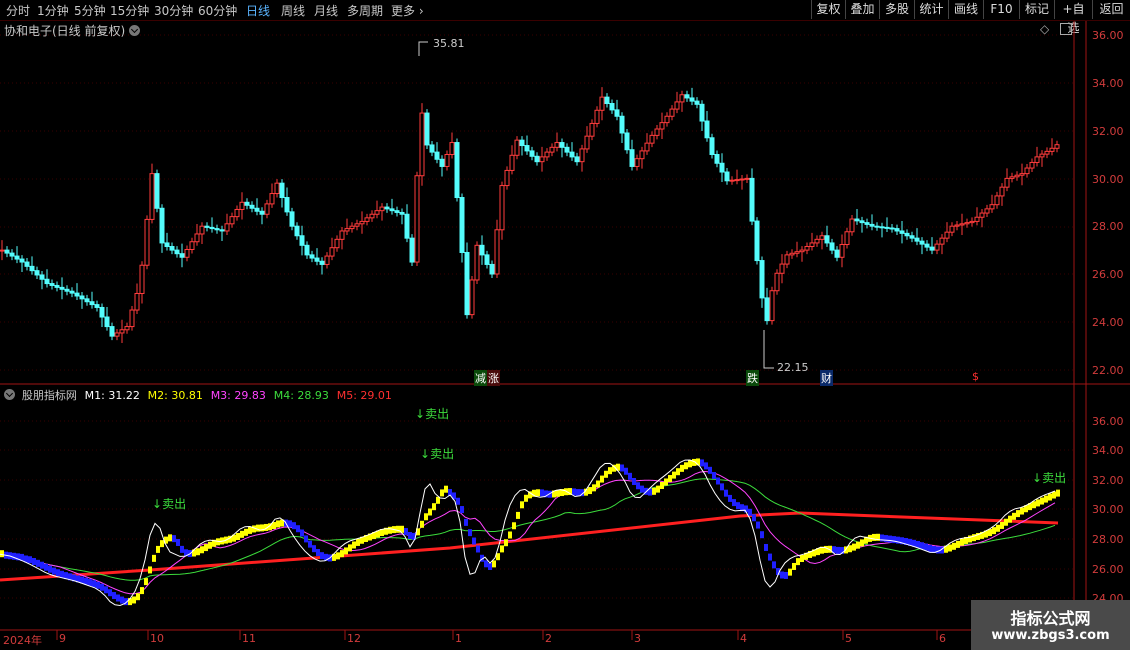 The width and height of the screenshot is (1130, 650). What do you see at coordinates (73, 30) in the screenshot?
I see `main-panel-title: 协和电子(日线 前复权)` at bounding box center [73, 30].